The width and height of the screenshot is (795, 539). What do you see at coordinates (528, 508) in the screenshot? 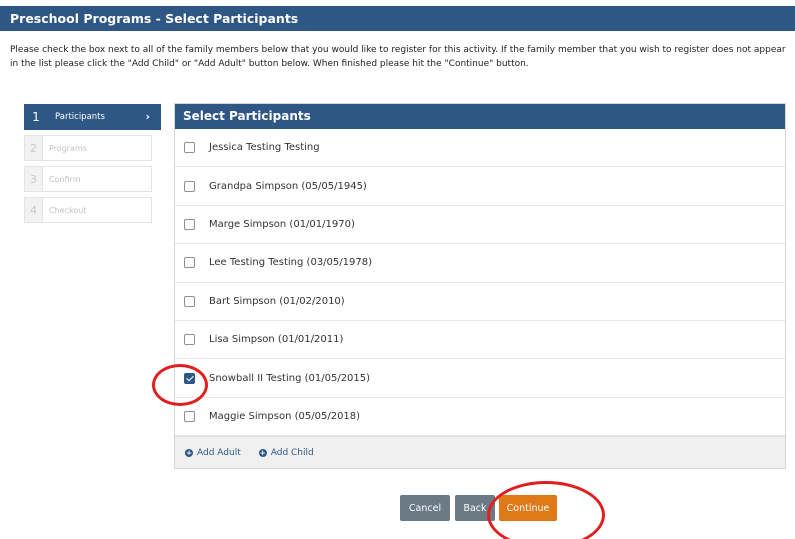
I see `continue-button: Continue` at bounding box center [528, 508].